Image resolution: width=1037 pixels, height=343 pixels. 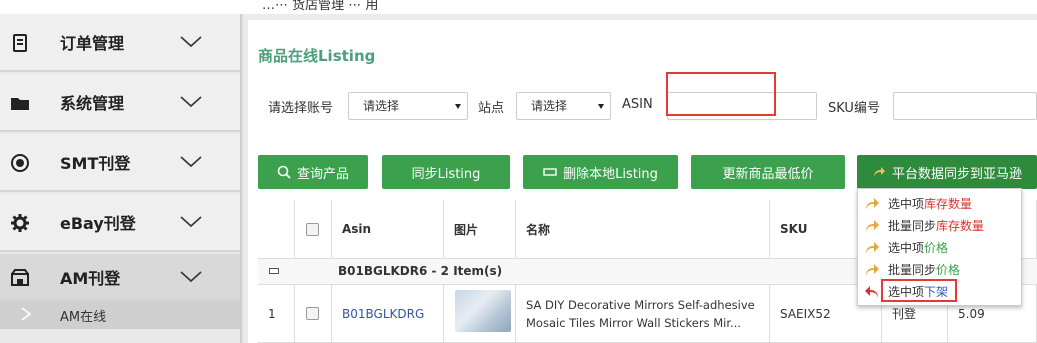 What do you see at coordinates (721, 94) in the screenshot?
I see `asin-highlight-box` at bounding box center [721, 94].